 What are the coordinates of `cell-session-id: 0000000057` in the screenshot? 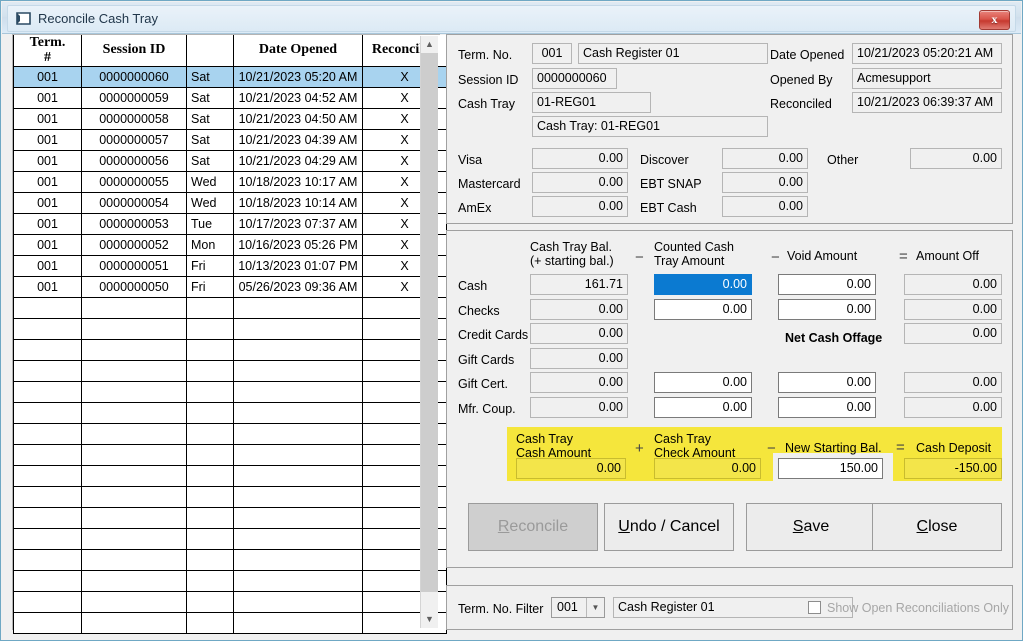 It's located at (134, 140).